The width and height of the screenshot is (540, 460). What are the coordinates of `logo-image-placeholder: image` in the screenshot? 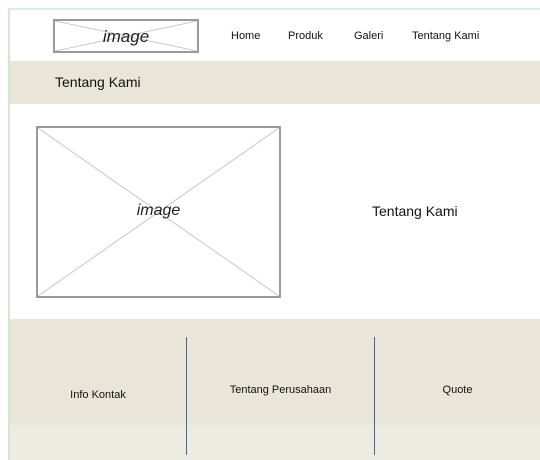 It's located at (126, 36).